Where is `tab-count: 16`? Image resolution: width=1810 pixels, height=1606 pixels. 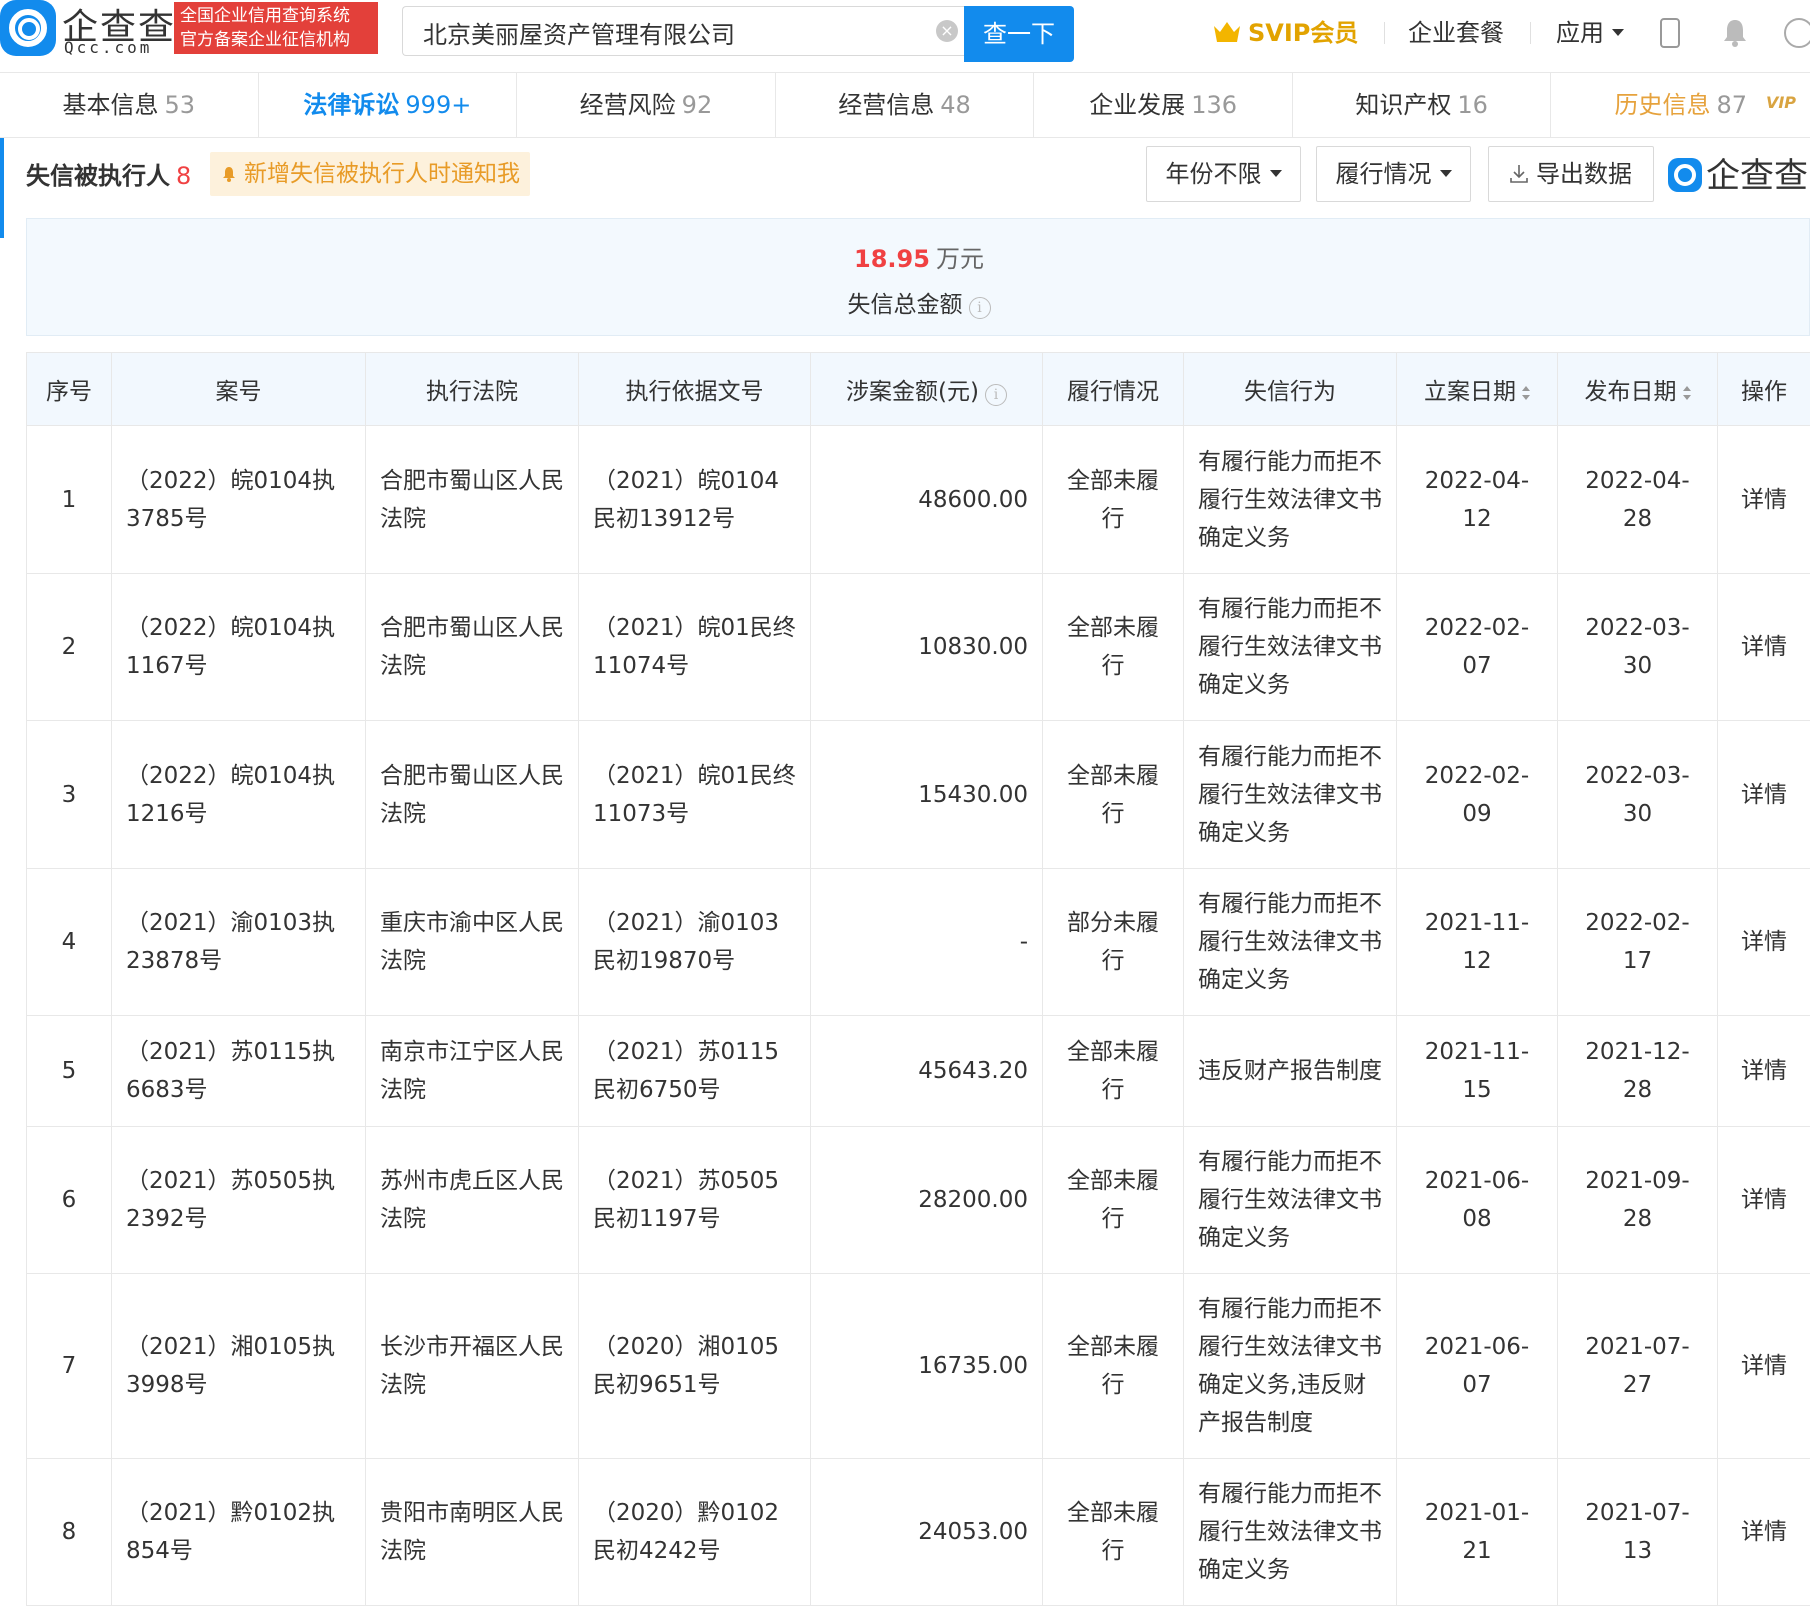 tab-count: 16 is located at coordinates (1472, 105).